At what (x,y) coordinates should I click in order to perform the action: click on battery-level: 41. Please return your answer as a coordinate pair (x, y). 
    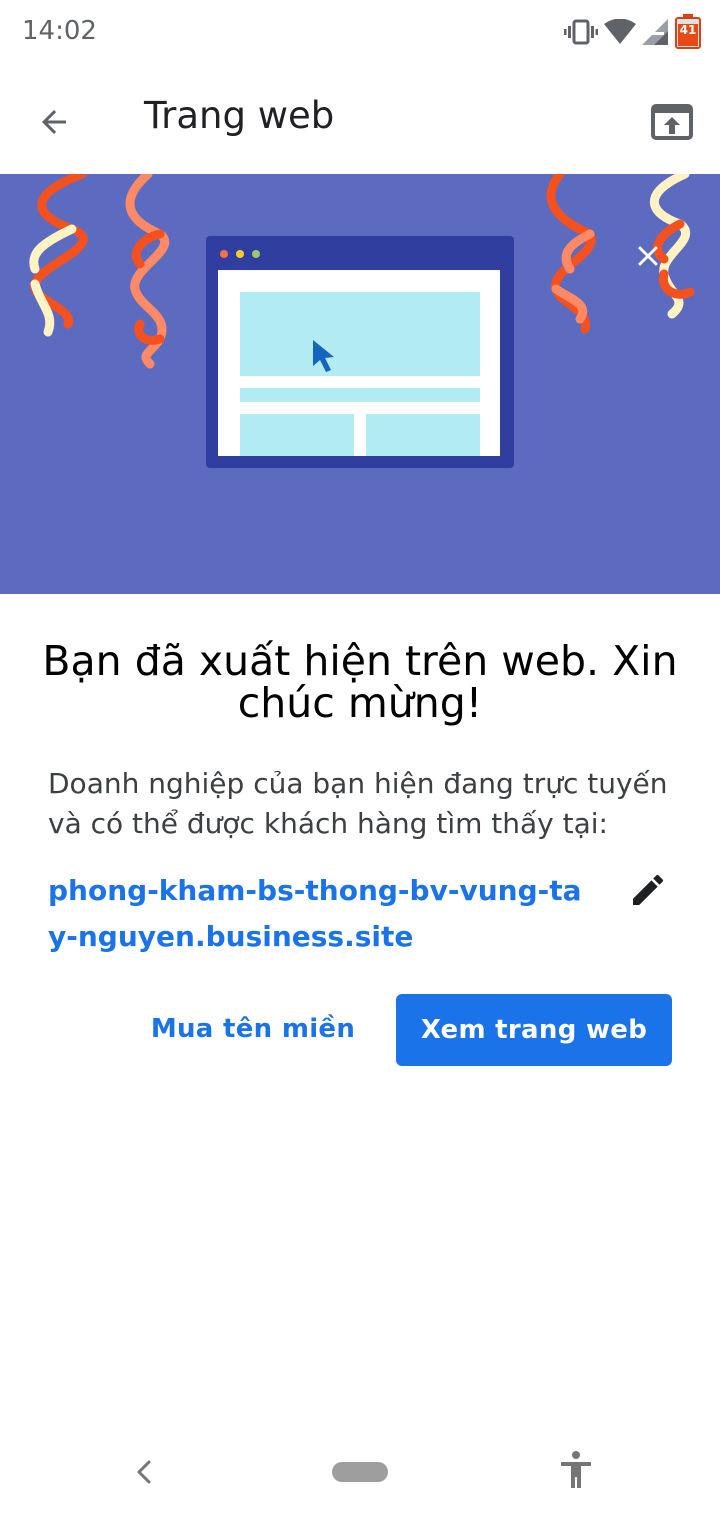
    Looking at the image, I should click on (688, 30).